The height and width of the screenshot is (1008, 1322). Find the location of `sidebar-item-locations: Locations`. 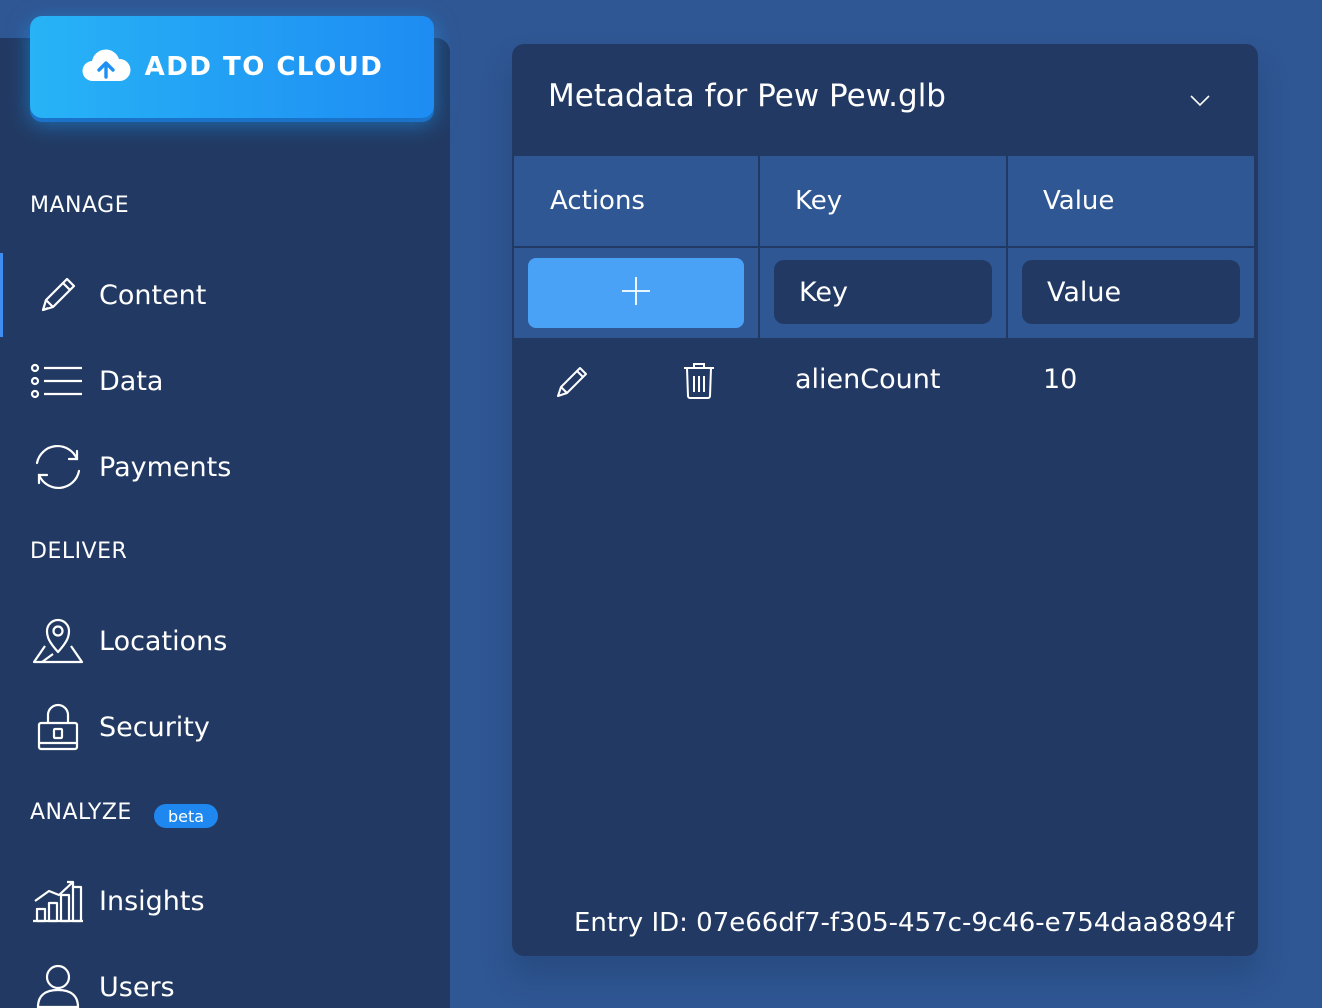

sidebar-item-locations: Locations is located at coordinates (225, 641).